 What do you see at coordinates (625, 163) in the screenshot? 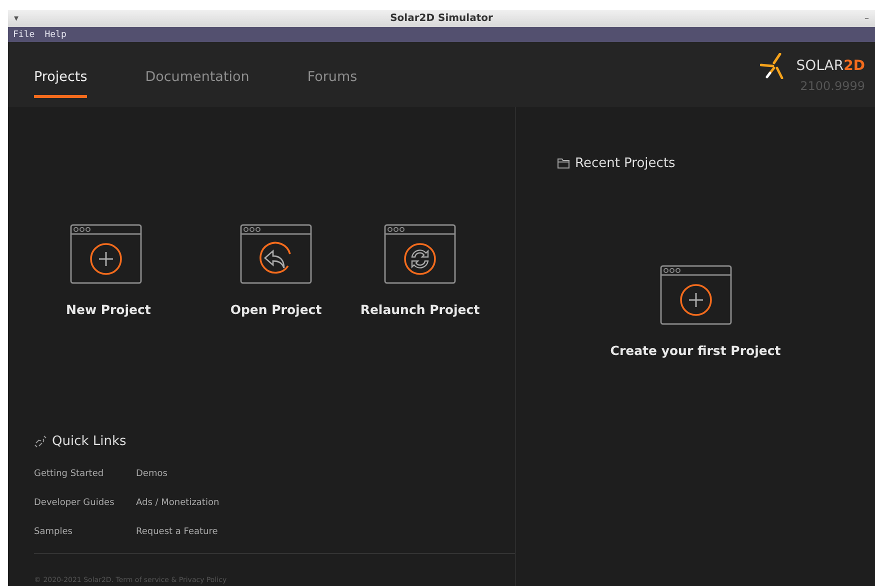
I see `recent-projects-heading: Recent Projects` at bounding box center [625, 163].